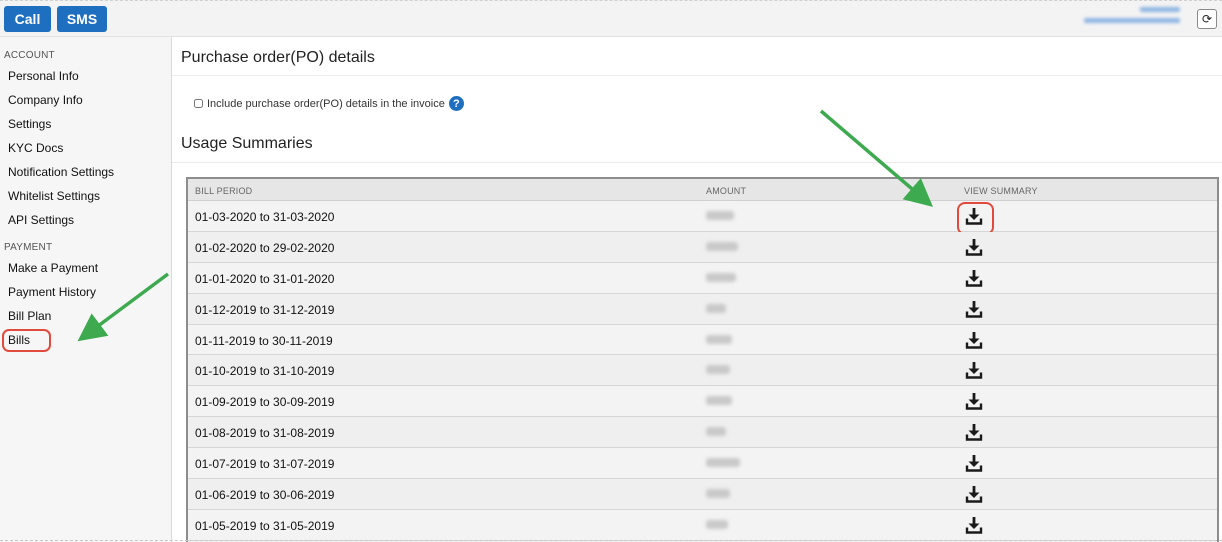 This screenshot has height=542, width=1222. Describe the element at coordinates (702, 247) in the screenshot. I see `table-row: 01-02-2020 to 29-02-2020` at that location.